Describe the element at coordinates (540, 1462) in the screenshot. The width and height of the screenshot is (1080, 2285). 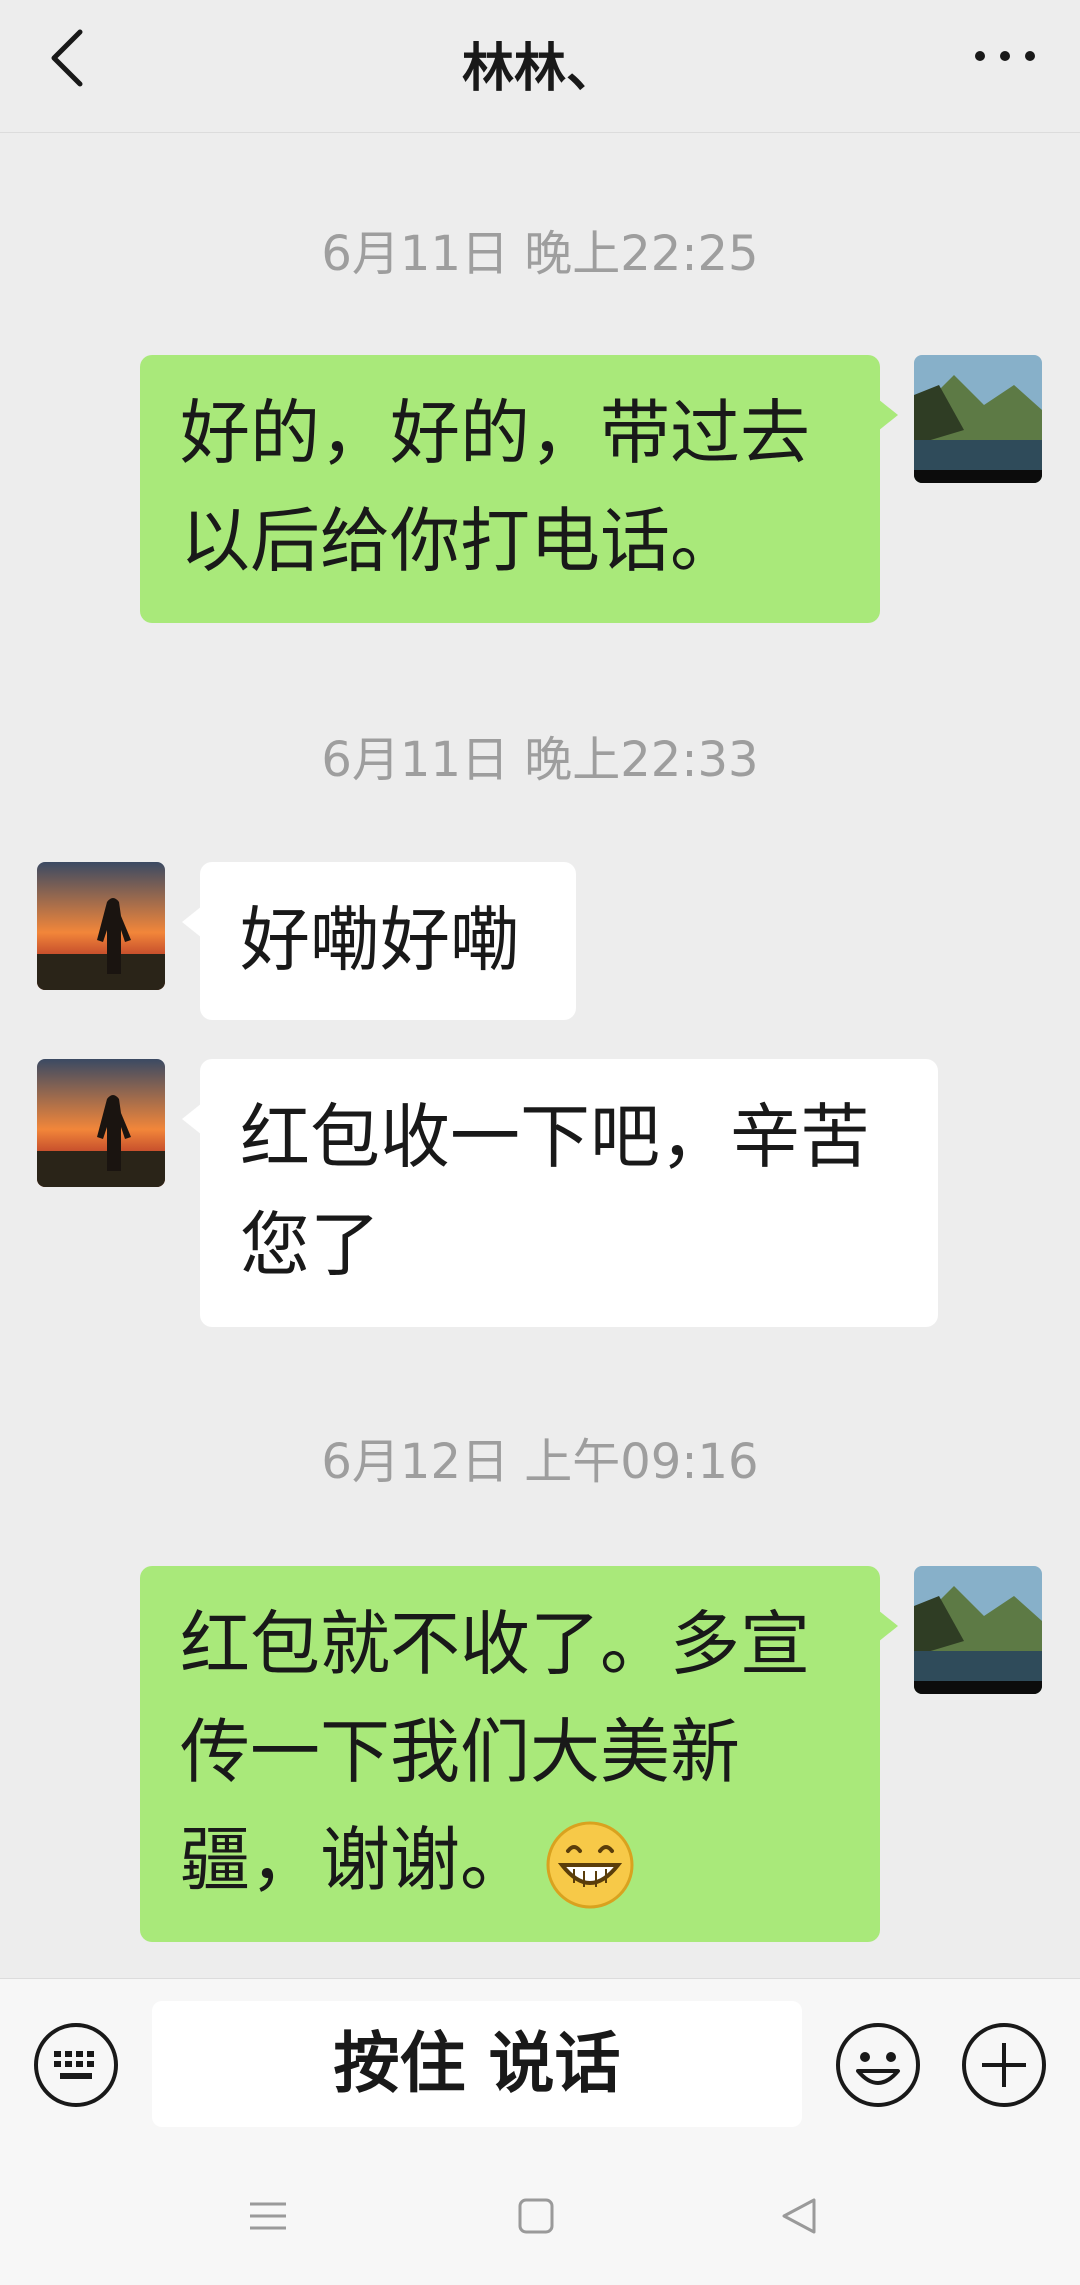
I see `timestamp: 6月12日 上午09:16` at that location.